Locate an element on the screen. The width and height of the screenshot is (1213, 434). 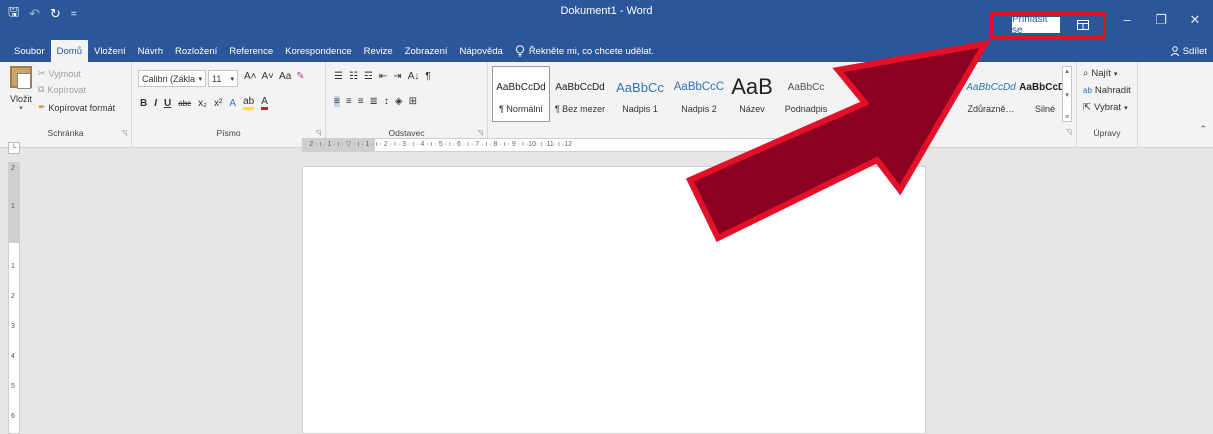
search-icon: ⌕ is located at coordinates (1086, 73).